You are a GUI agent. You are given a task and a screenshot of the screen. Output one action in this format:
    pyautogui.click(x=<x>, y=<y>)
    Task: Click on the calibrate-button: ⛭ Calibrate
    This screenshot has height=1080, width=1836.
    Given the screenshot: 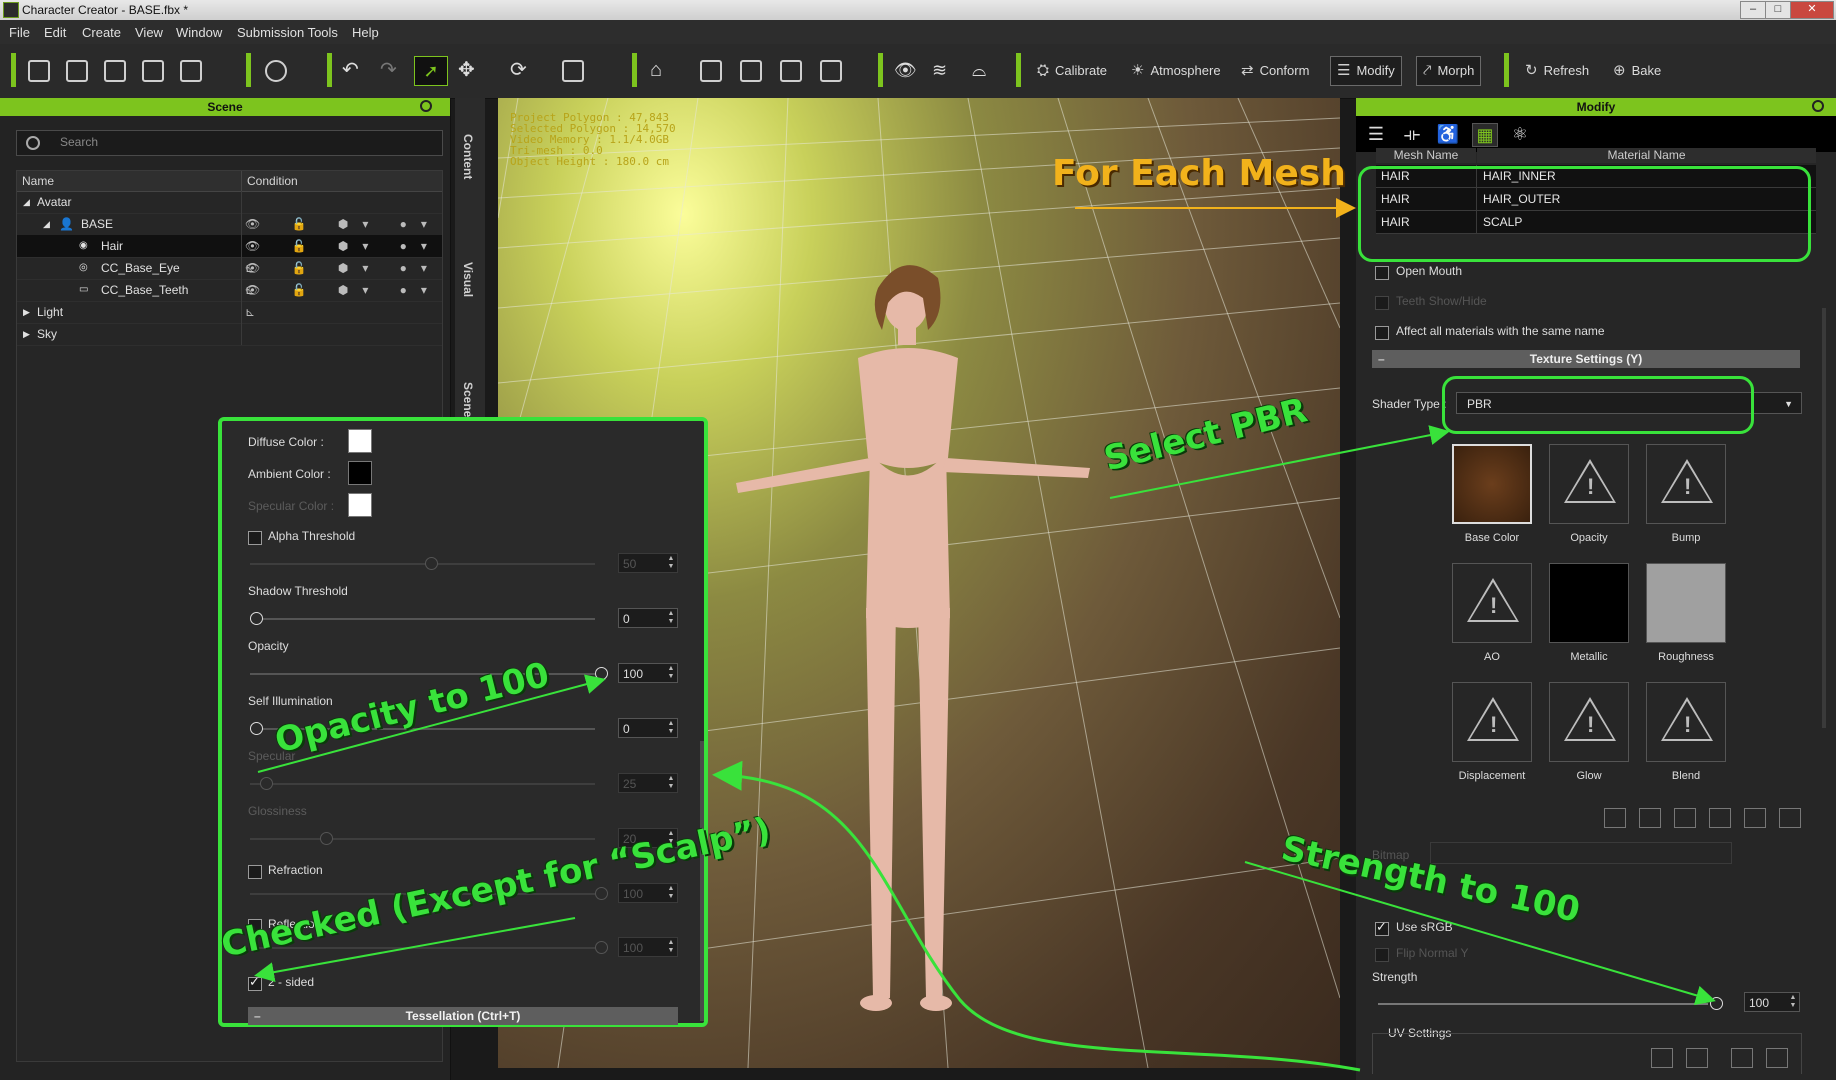 What is the action you would take?
    pyautogui.click(x=1072, y=71)
    